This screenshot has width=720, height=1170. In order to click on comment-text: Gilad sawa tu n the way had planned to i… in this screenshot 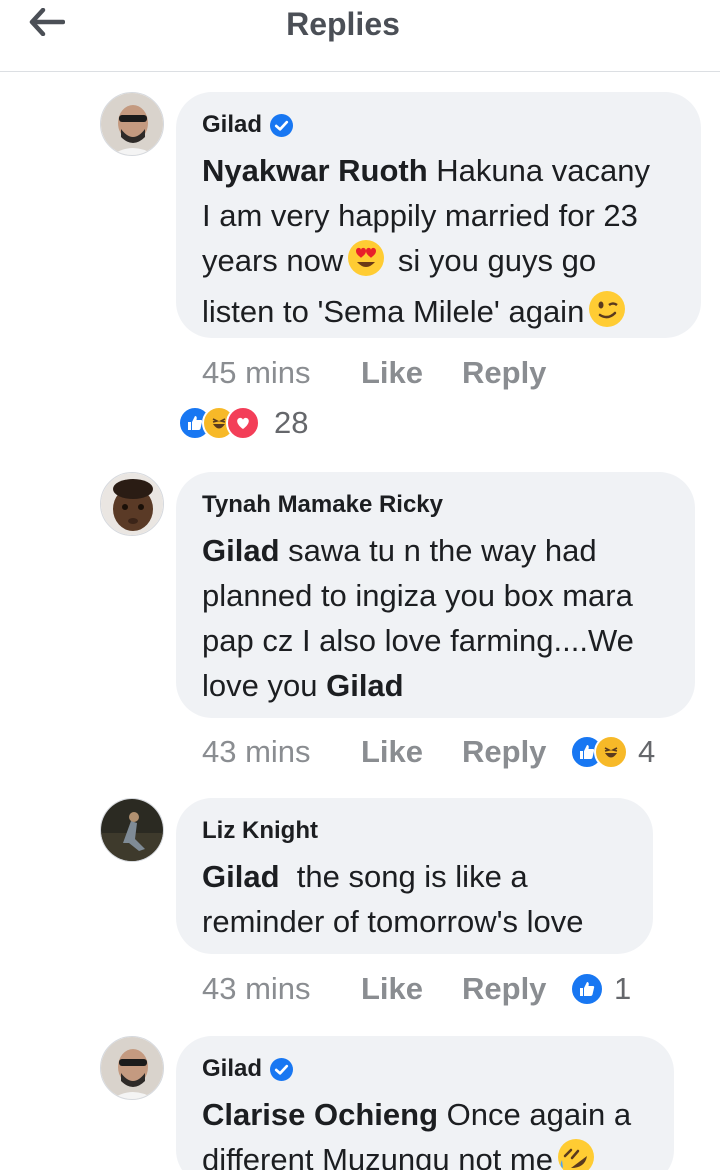, I will do `click(418, 618)`.